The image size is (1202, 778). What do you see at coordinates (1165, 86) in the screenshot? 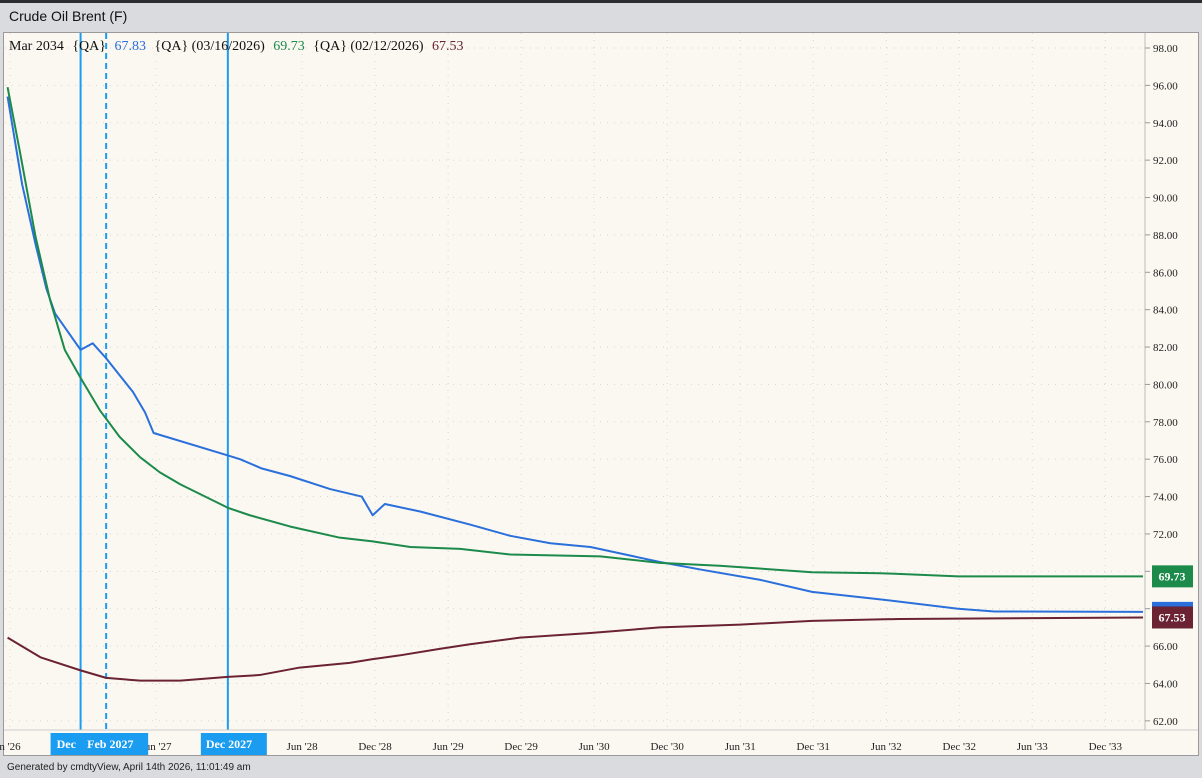
I see `y-tick-label: 96.00` at bounding box center [1165, 86].